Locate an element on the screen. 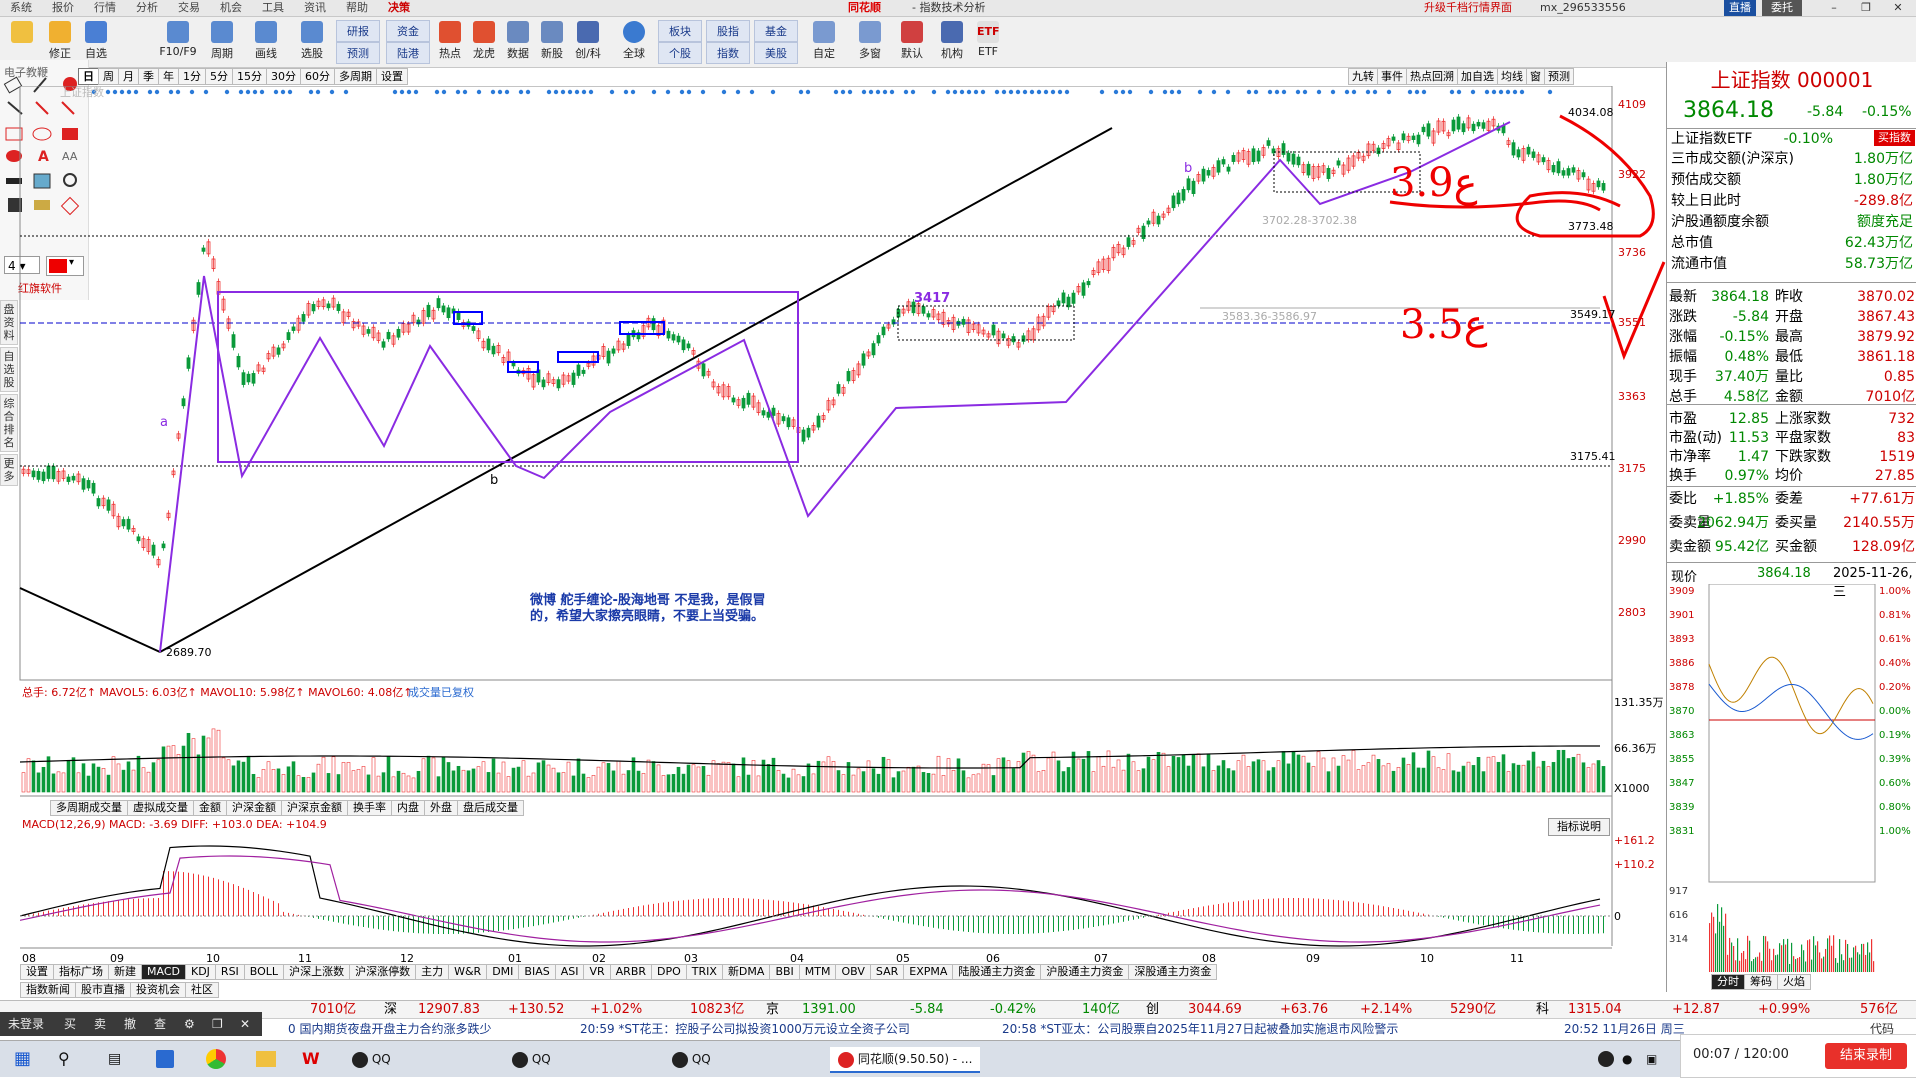  period-multi: 多周期 is located at coordinates (355, 76).